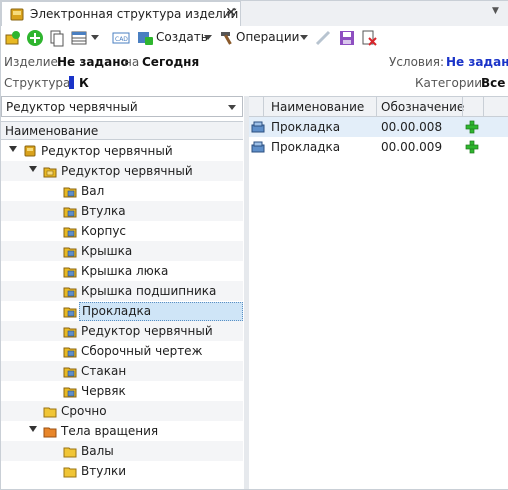  What do you see at coordinates (412, 147) in the screenshot?
I see `grid-cell-designation: 00.00.009` at bounding box center [412, 147].